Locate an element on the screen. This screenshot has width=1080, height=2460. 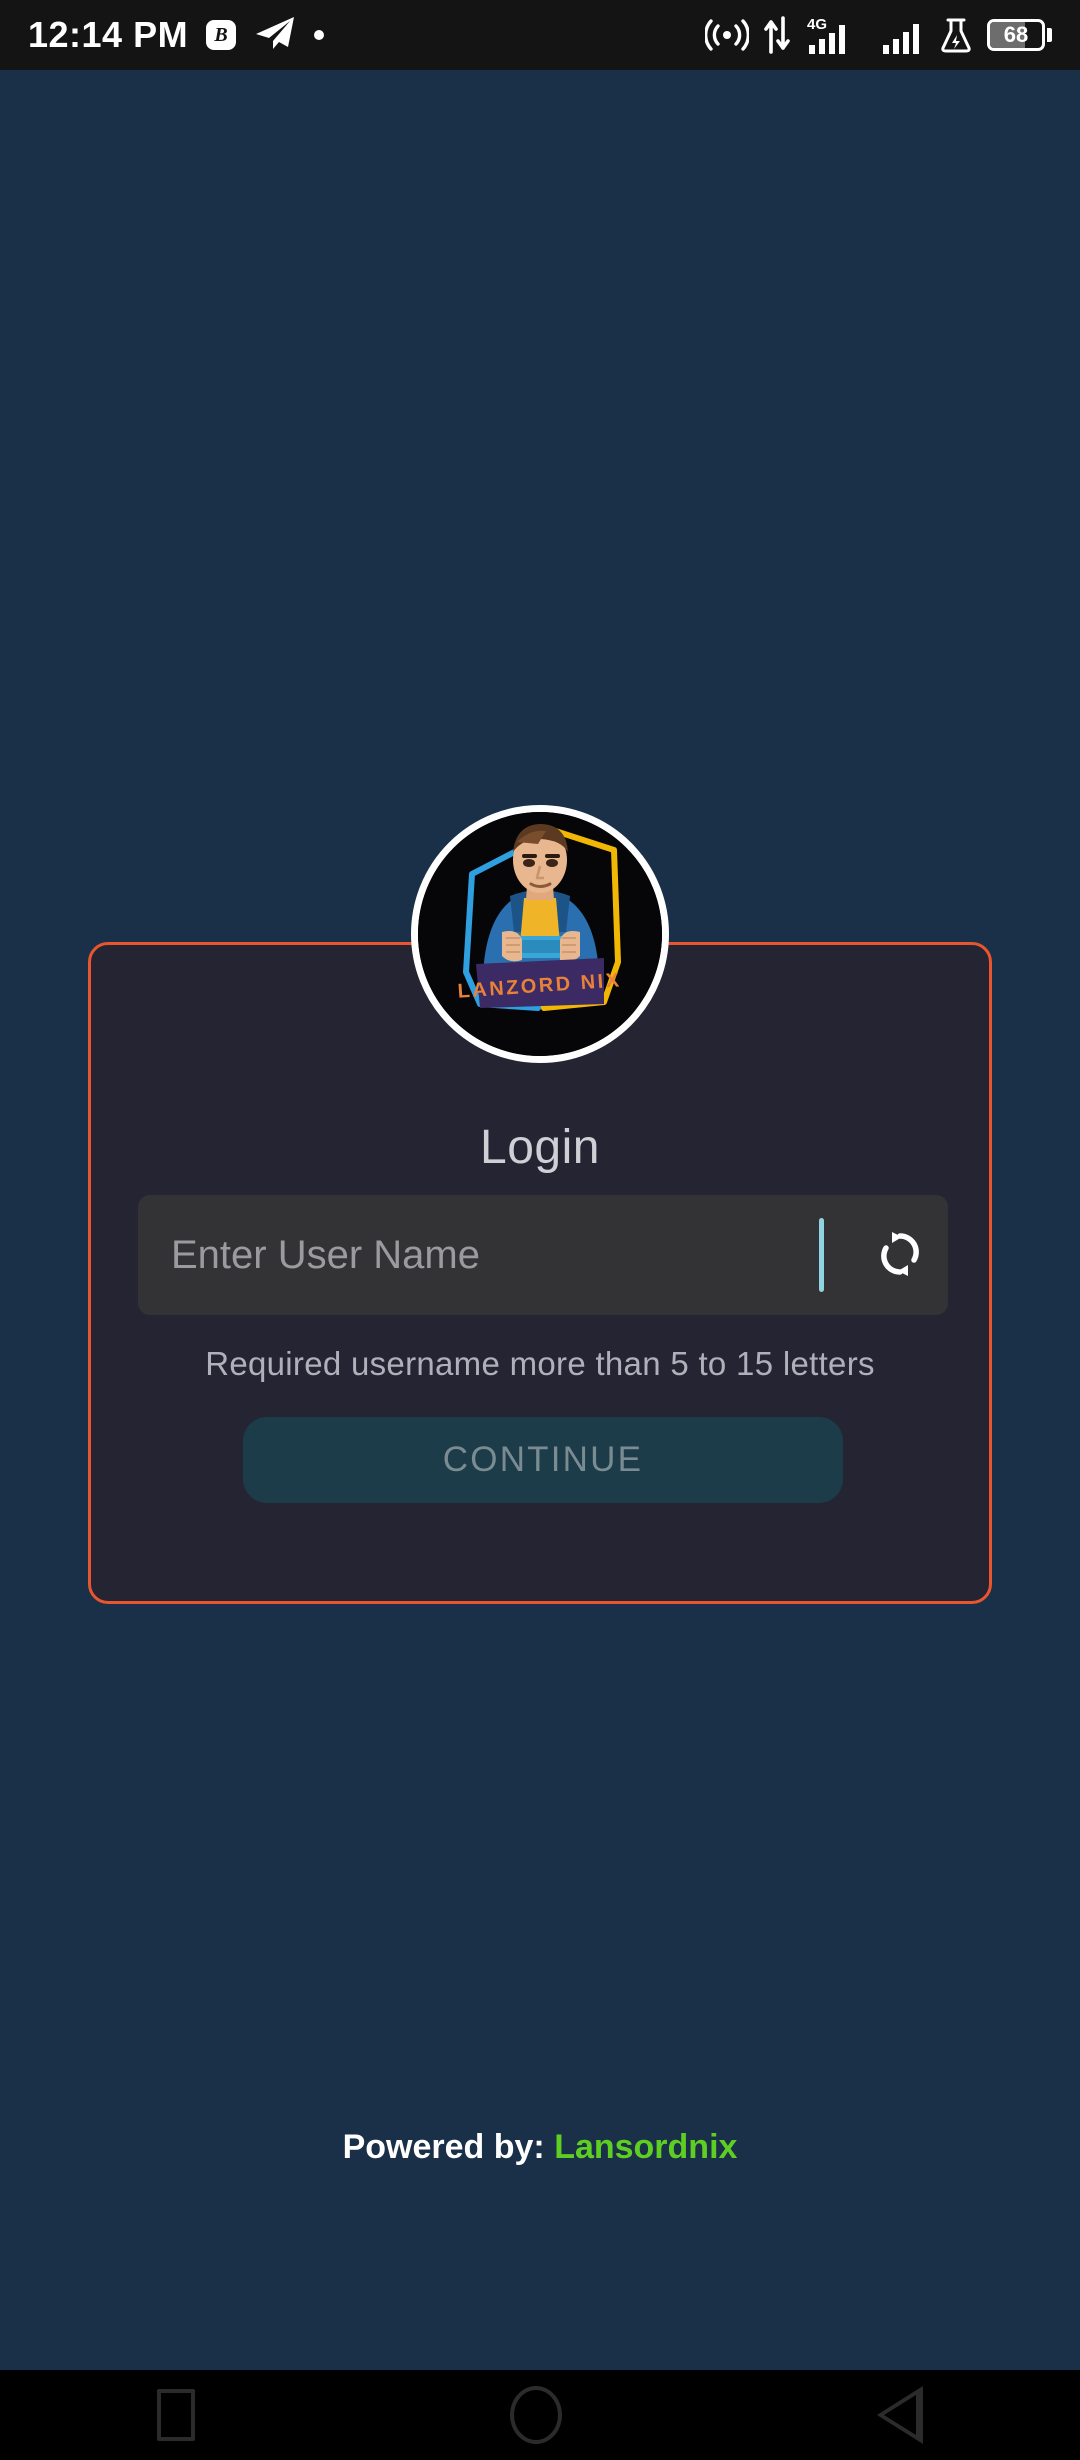
b-badge-icon: B is located at coordinates (221, 35).